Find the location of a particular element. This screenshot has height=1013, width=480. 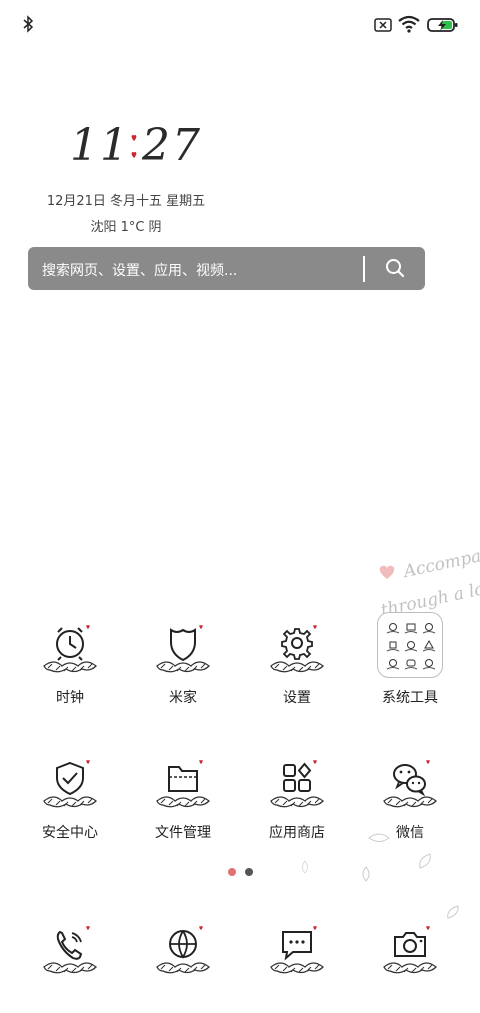

dock-camera is located at coordinates (408, 968).